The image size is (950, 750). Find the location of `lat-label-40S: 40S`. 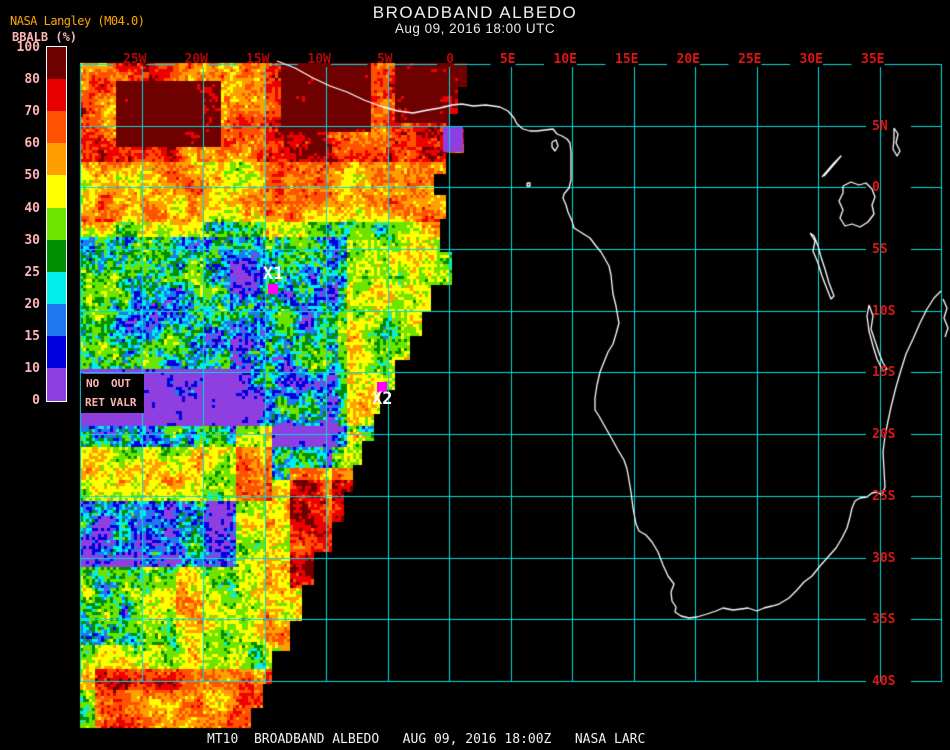

lat-label-40S: 40S is located at coordinates (884, 681).